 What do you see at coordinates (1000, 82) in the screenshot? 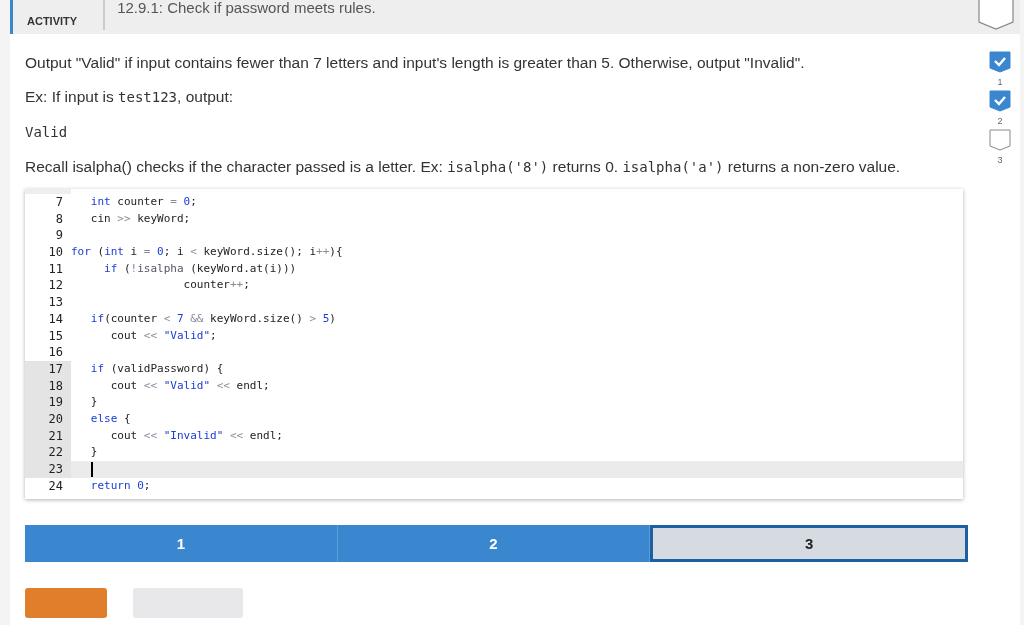
I see `level-number: 1` at bounding box center [1000, 82].